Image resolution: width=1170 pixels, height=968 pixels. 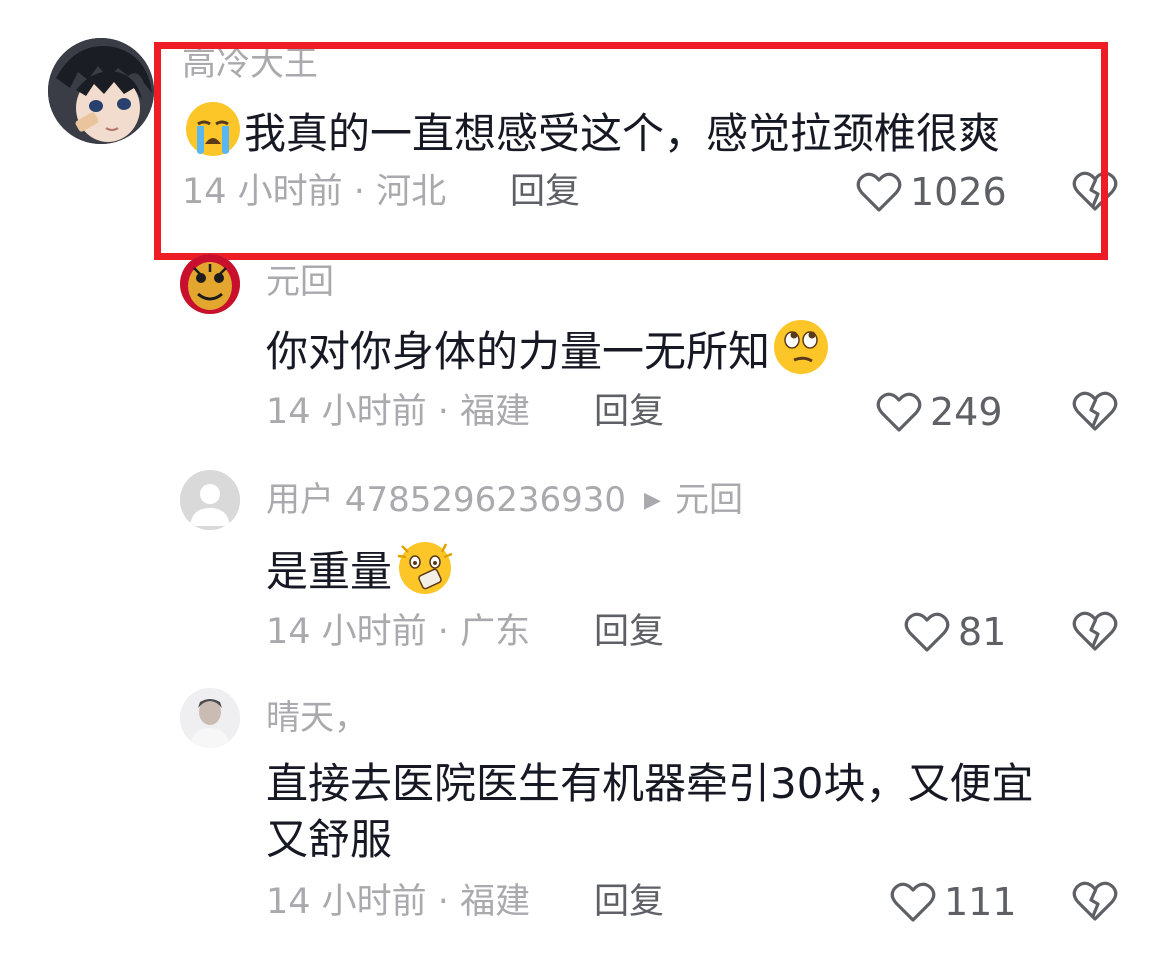 What do you see at coordinates (250, 64) in the screenshot?
I see `comment-username: 高冷大王` at bounding box center [250, 64].